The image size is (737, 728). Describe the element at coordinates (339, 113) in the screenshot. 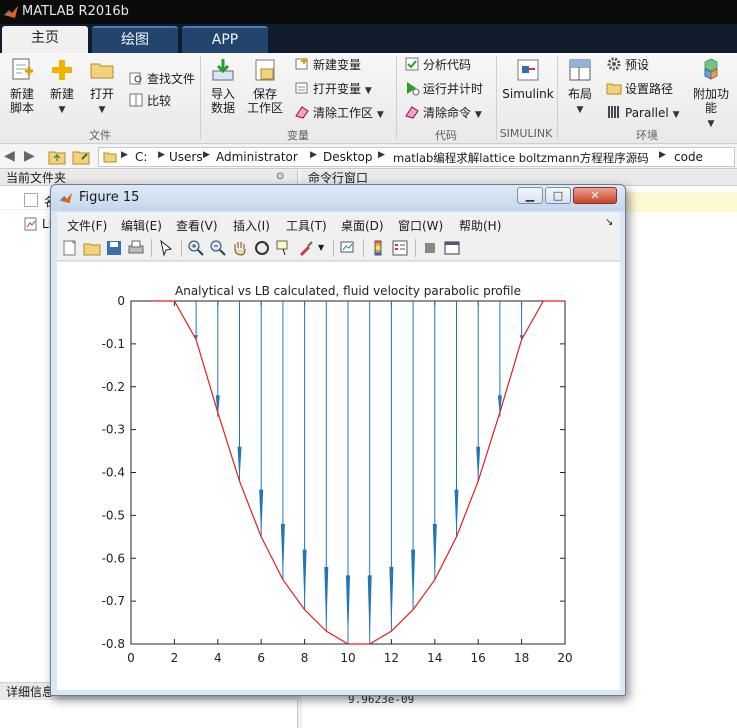

I see `clear-workspace-button: 清除工作区 ▼` at that location.